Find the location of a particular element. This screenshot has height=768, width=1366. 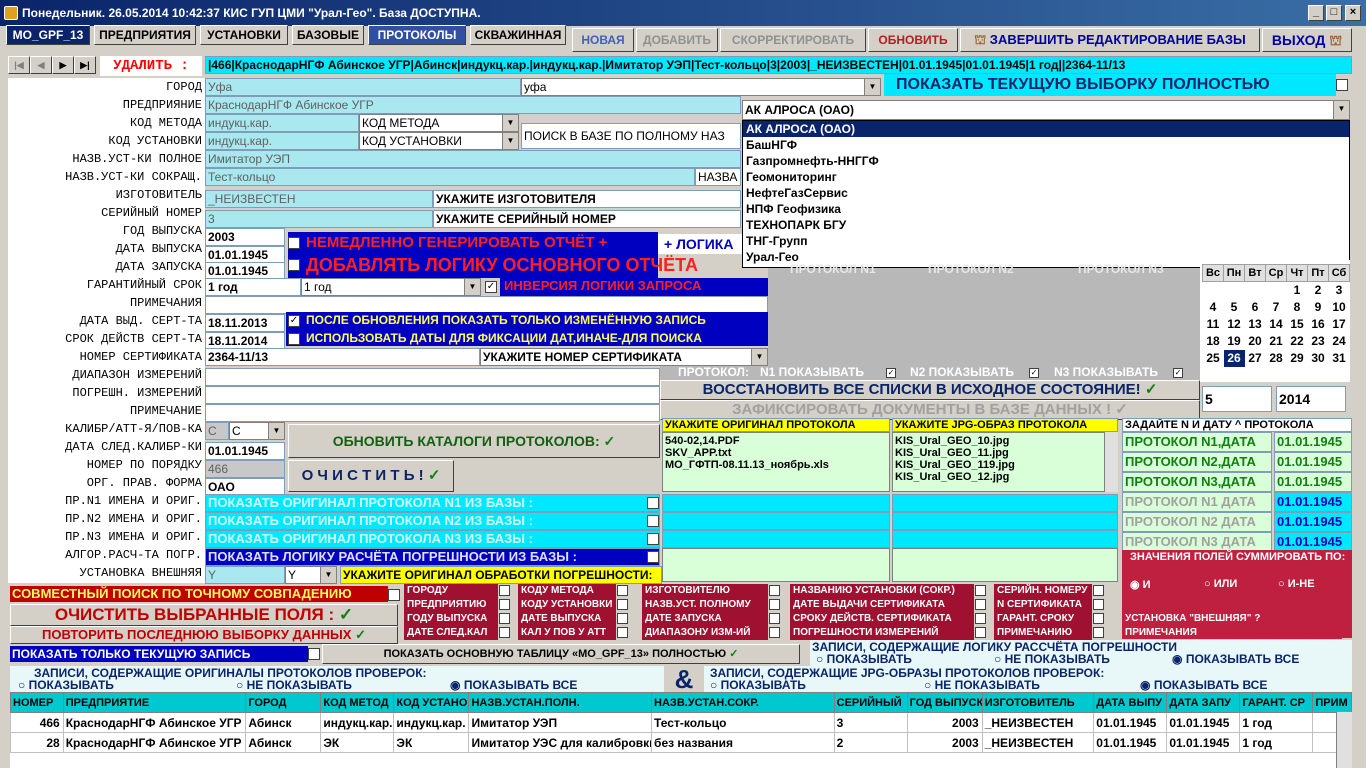

table-column-header: НАЗВ.УСТАН.ПОЛН. is located at coordinates (560, 702).